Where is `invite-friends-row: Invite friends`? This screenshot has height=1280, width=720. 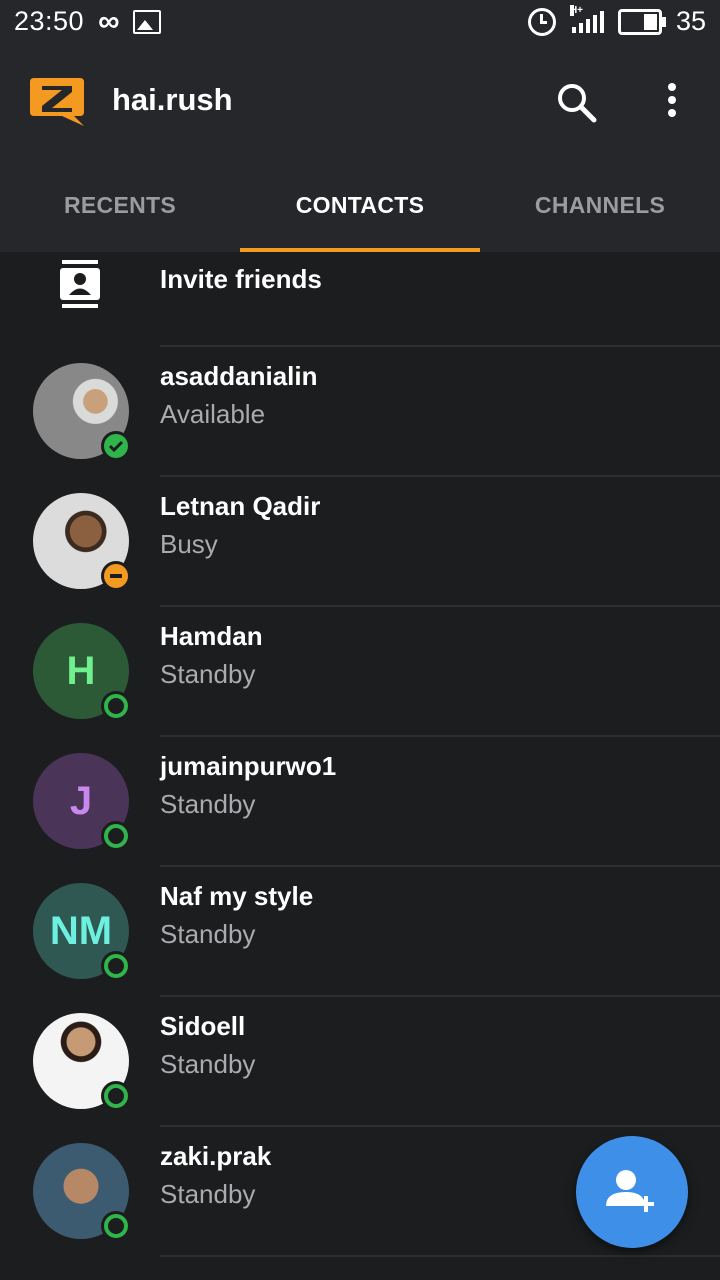 invite-friends-row: Invite friends is located at coordinates (360, 299).